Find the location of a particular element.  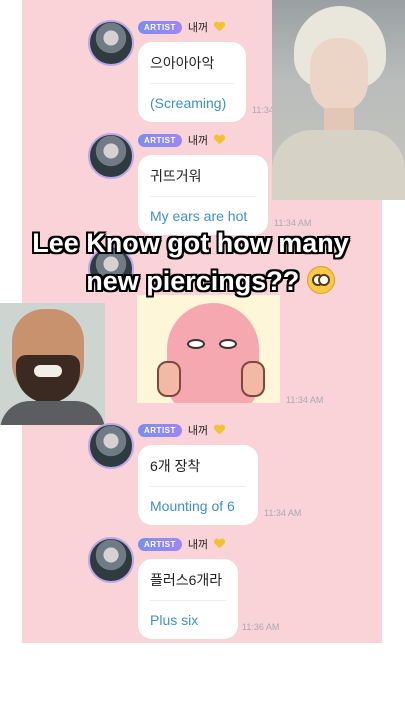

translation-text: Plus six is located at coordinates (174, 620).